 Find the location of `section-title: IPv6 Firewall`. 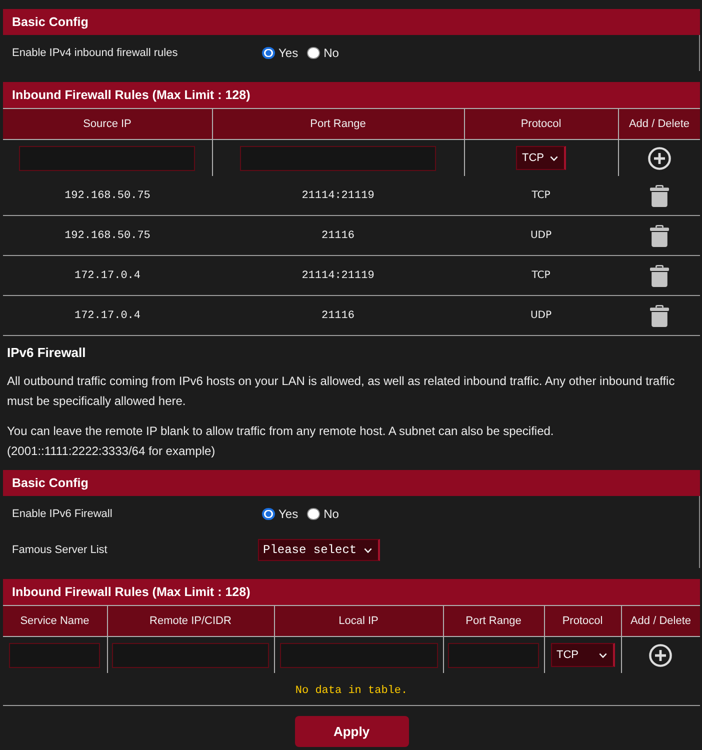

section-title: IPv6 Firewall is located at coordinates (47, 353).